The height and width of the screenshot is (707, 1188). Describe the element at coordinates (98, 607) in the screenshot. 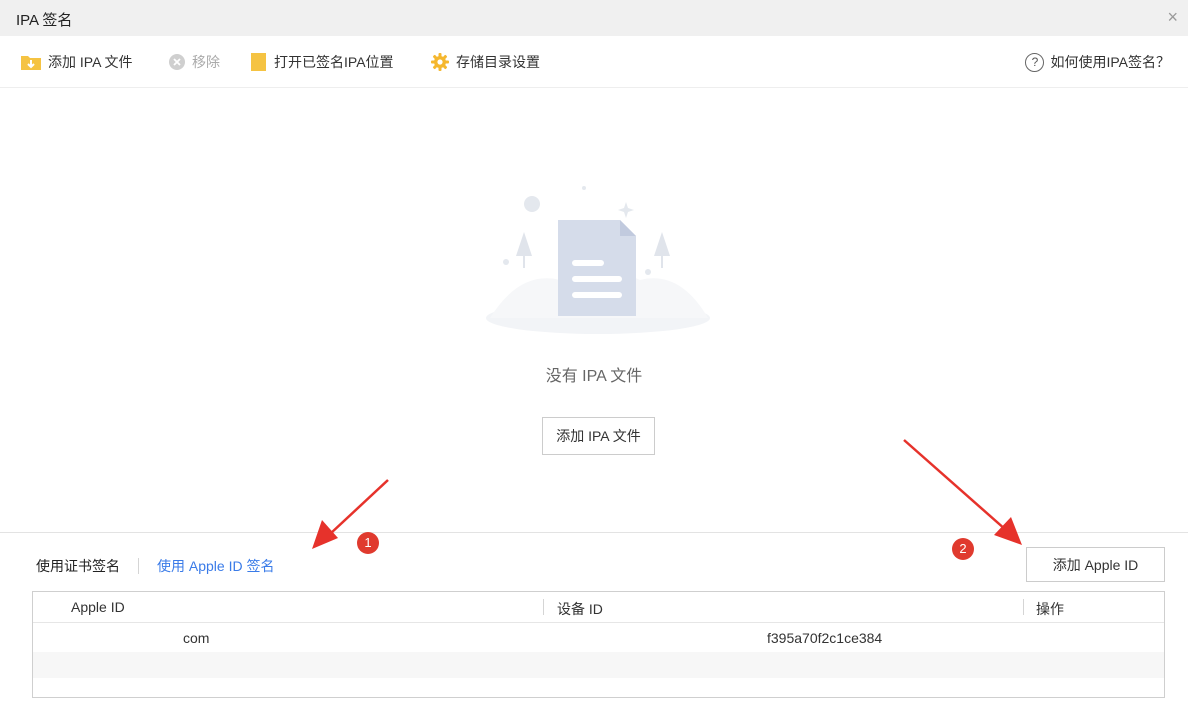

I see `column-apple-id: Apple ID` at that location.